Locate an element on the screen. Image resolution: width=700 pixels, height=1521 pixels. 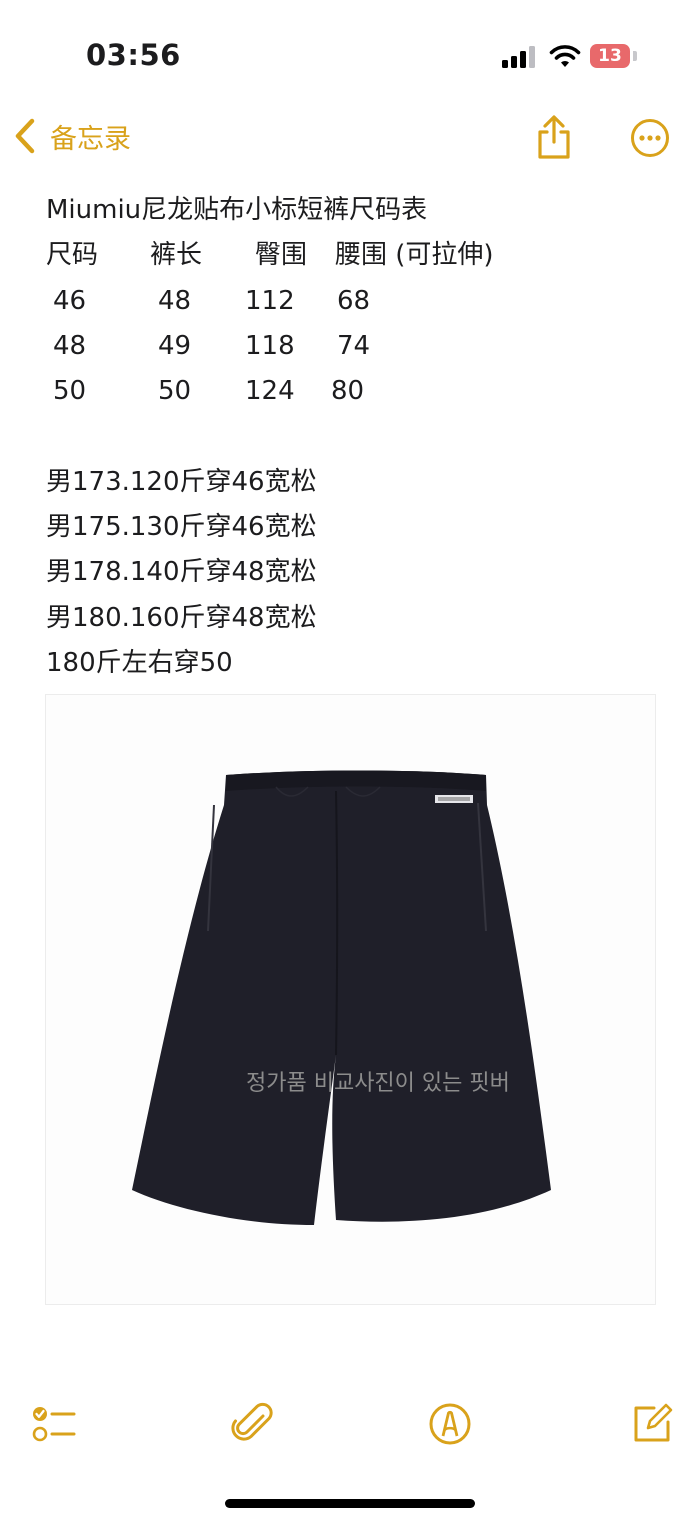
cell-hip: 112 is located at coordinates (270, 300).